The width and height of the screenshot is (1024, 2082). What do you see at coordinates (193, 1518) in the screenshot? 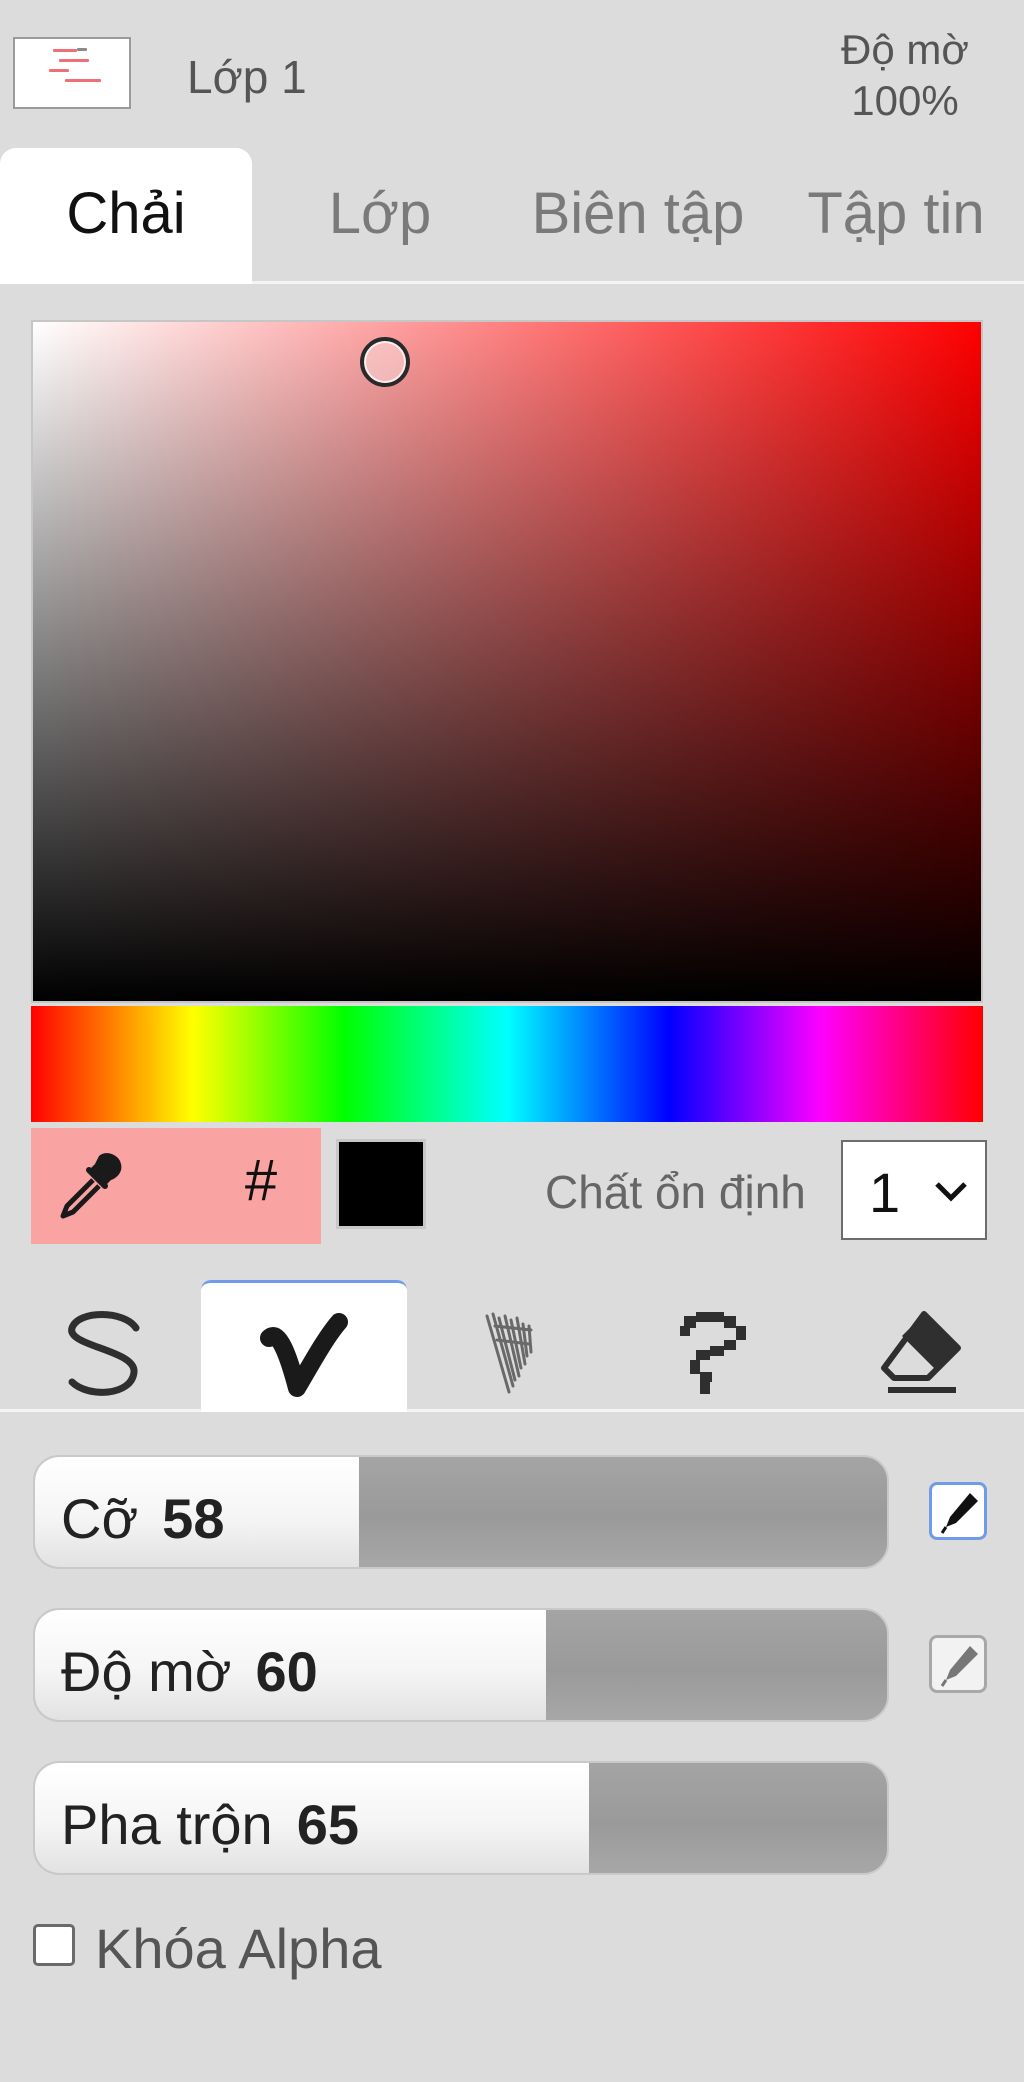
I see `size-value: 58` at bounding box center [193, 1518].